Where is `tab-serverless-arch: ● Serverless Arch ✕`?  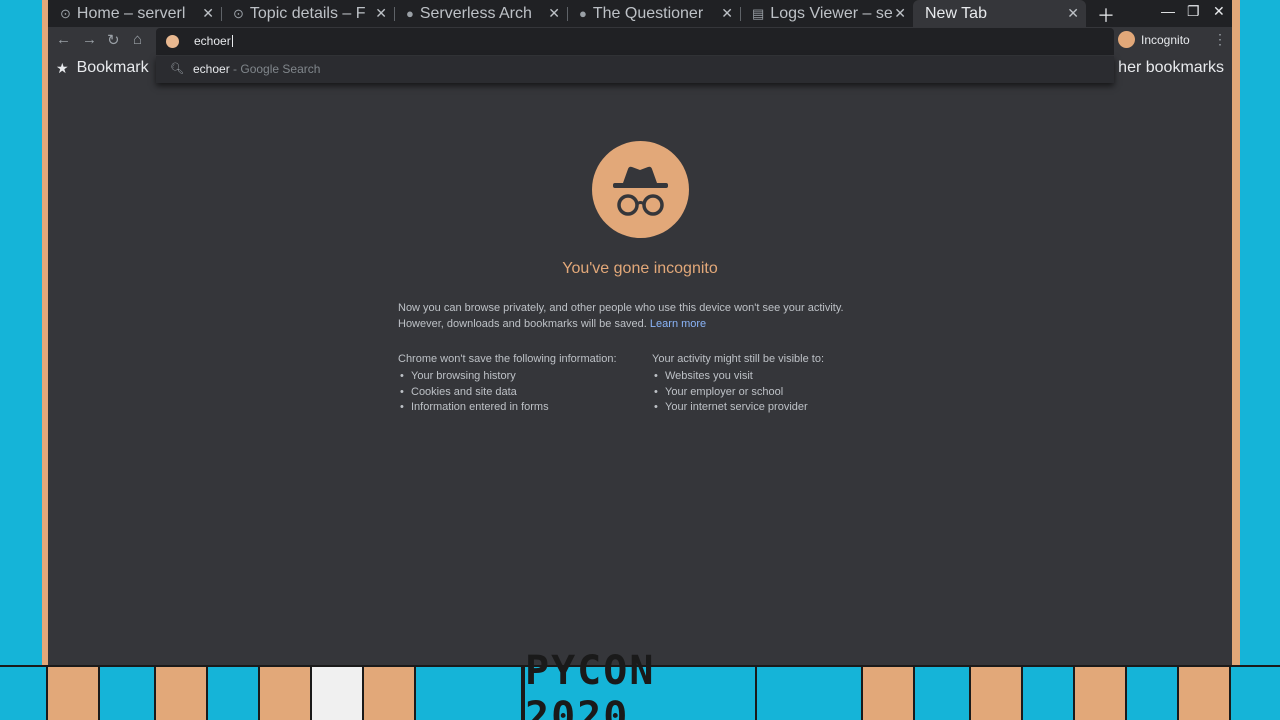 tab-serverless-arch: ● Serverless Arch ✕ is located at coordinates (480, 13).